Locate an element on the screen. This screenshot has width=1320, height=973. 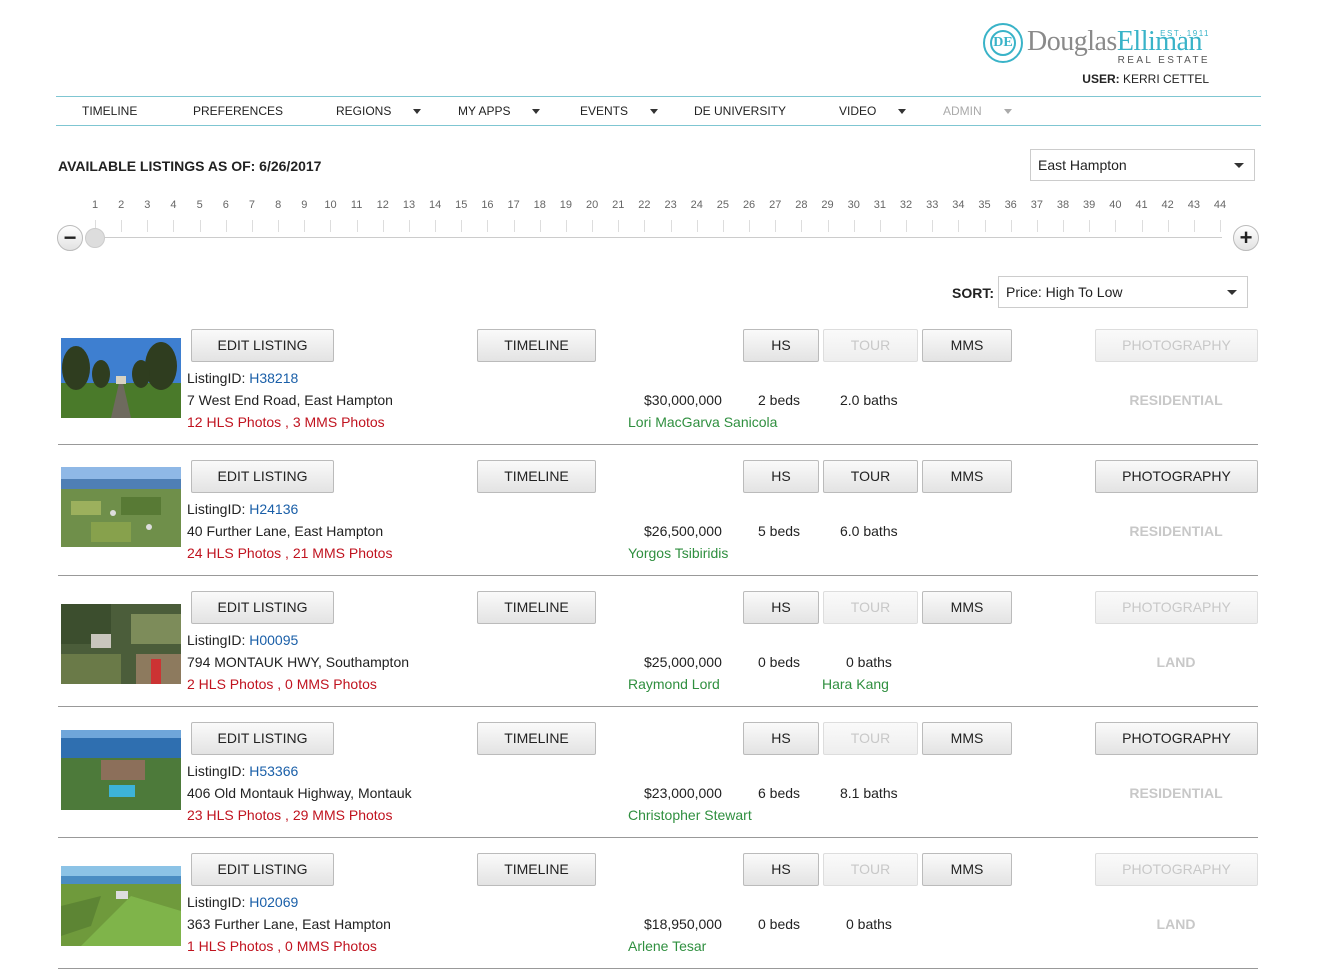
sort-select: Price: High To Low is located at coordinates (1123, 292).